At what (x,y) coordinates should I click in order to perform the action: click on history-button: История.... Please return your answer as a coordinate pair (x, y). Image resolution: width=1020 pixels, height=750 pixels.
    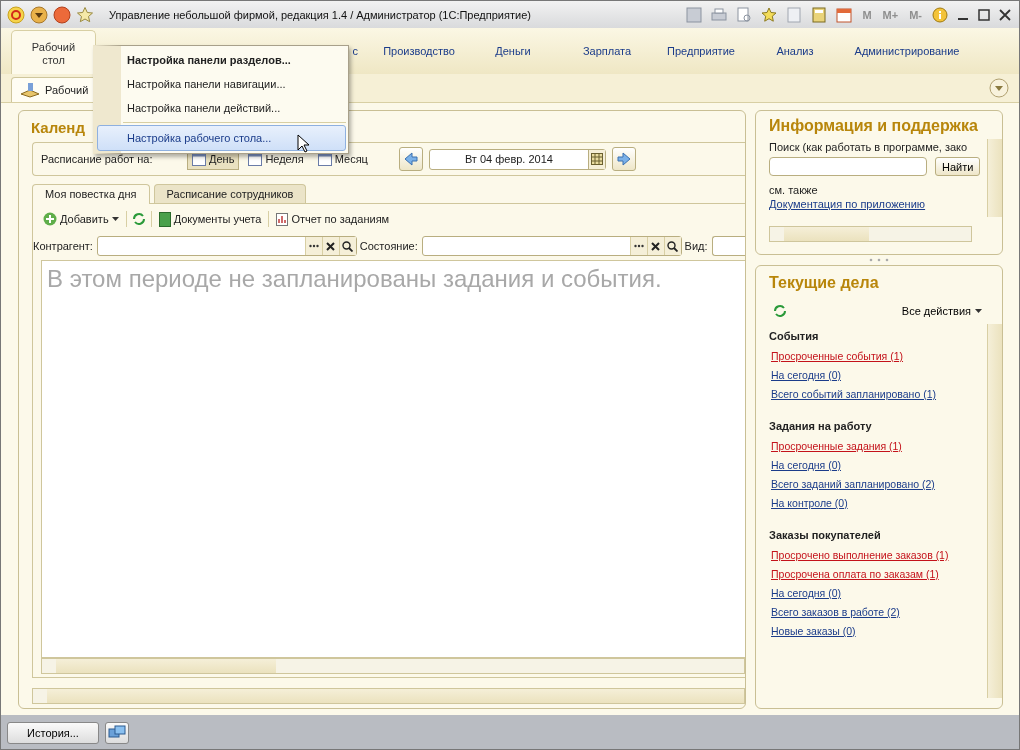
    Looking at the image, I should click on (53, 733).